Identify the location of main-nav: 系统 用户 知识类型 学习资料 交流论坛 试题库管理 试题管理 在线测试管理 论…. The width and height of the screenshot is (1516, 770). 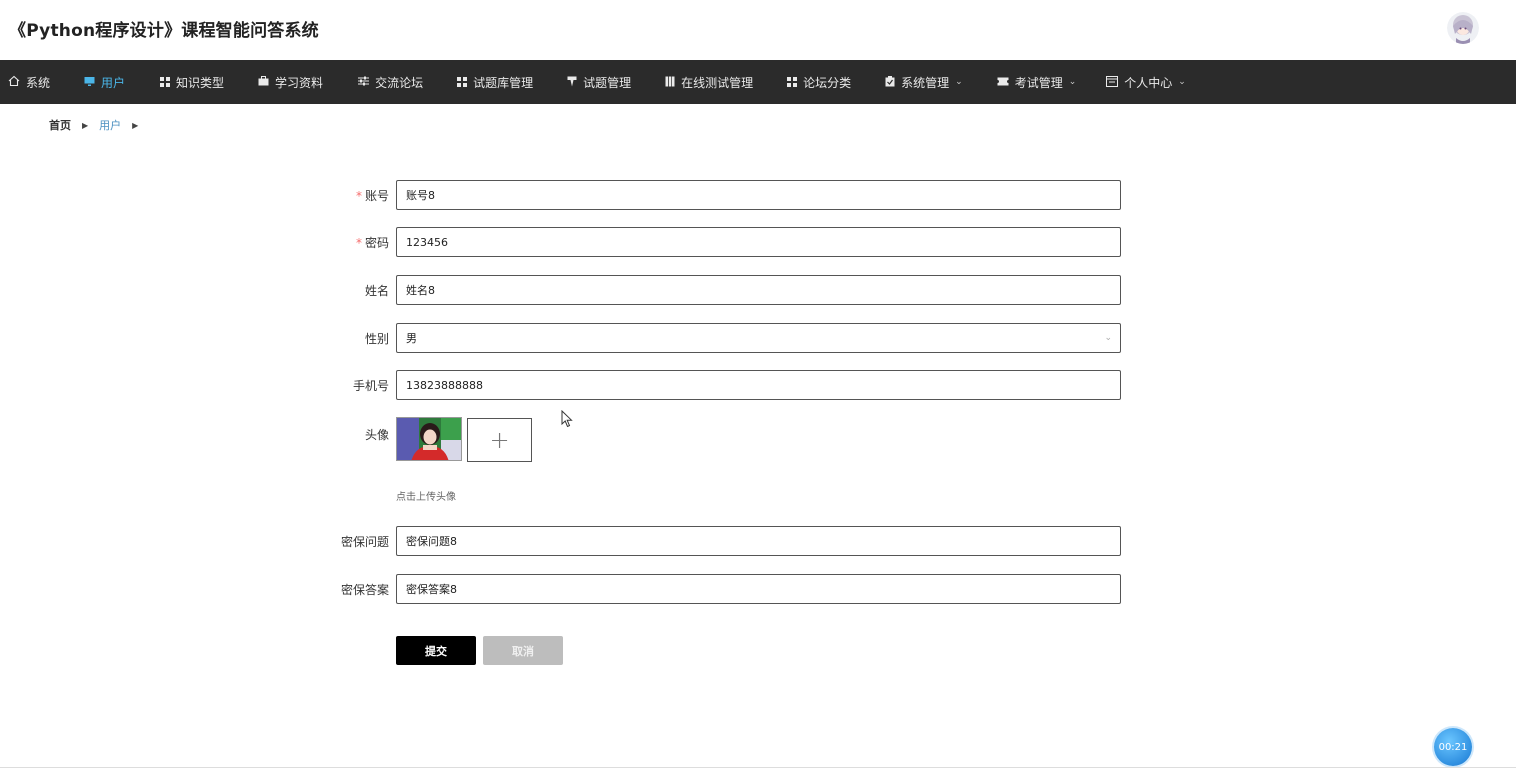
(758, 82).